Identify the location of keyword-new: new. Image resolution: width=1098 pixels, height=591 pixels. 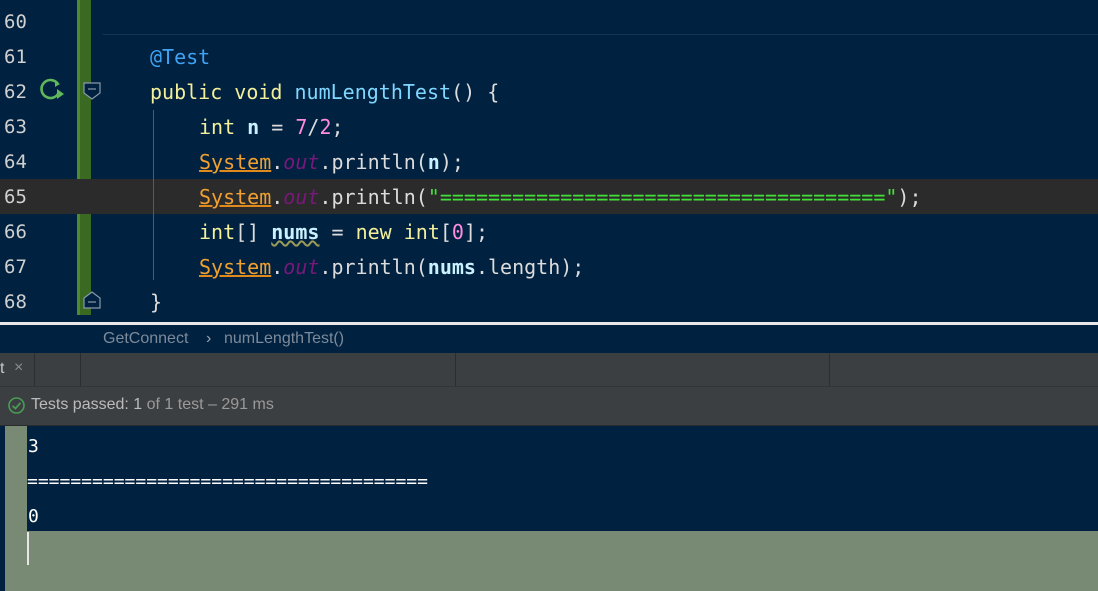
(373, 232).